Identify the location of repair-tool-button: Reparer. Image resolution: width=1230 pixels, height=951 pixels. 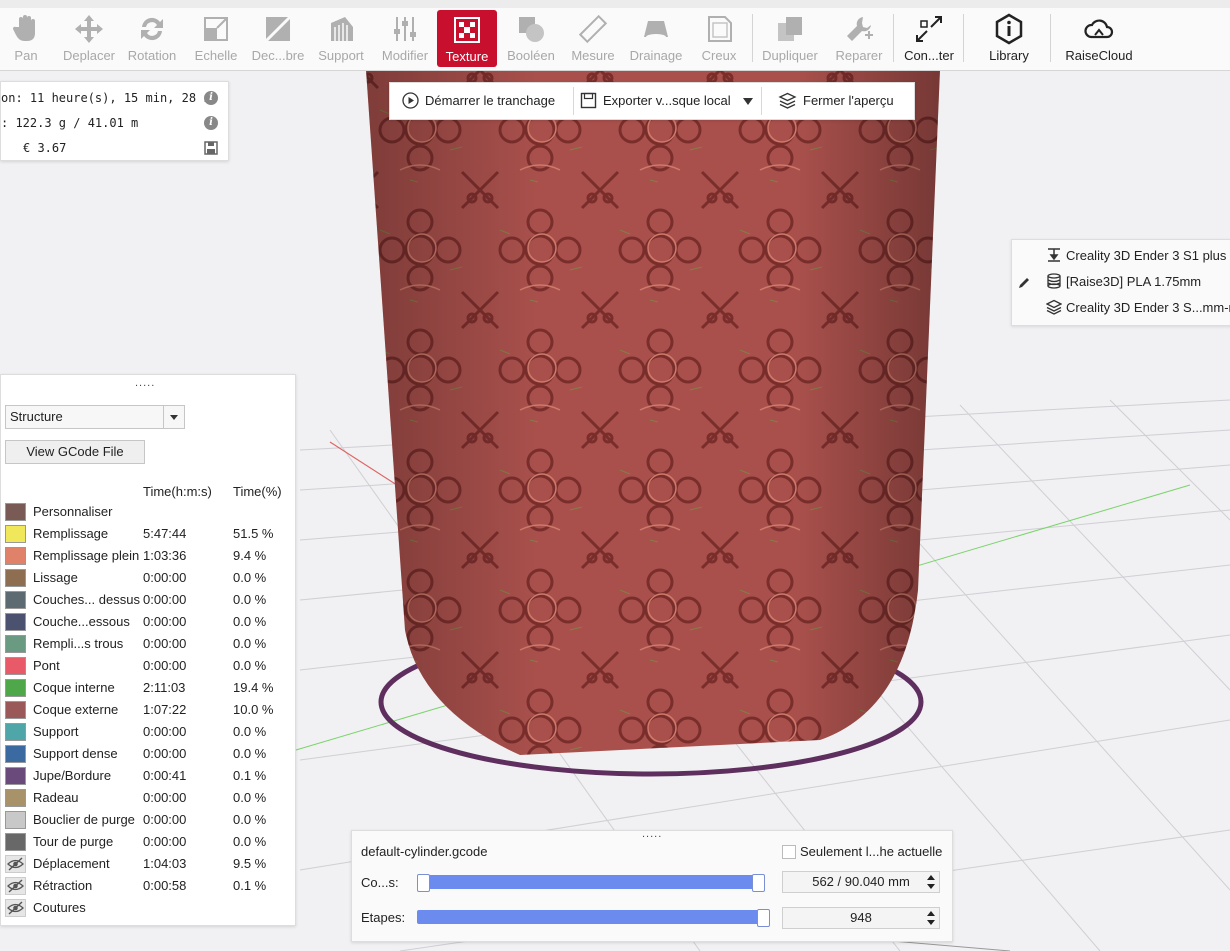
(859, 38).